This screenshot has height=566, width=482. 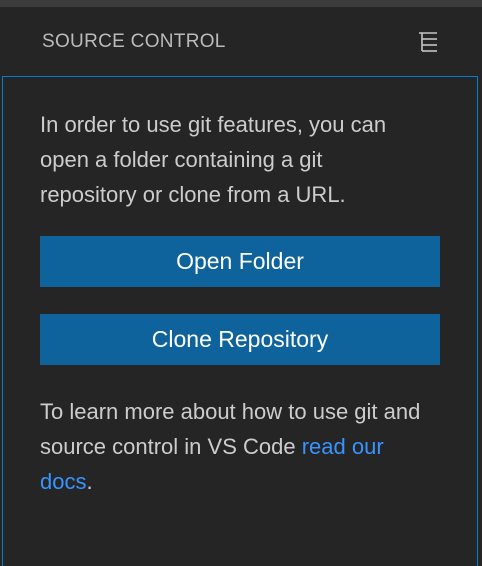 I want to click on open-folder-button: Open Folder, so click(x=240, y=261).